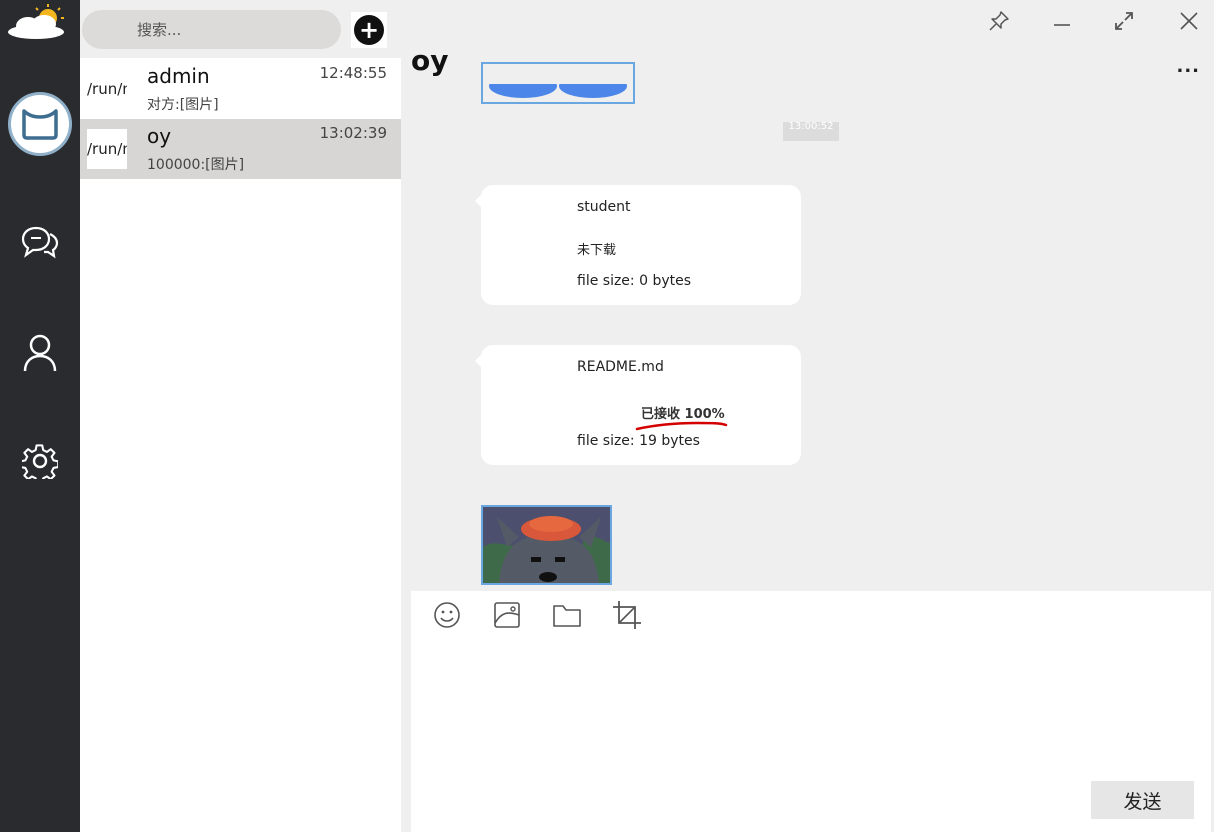  Describe the element at coordinates (1142, 800) in the screenshot. I see `send-button: 发送` at that location.